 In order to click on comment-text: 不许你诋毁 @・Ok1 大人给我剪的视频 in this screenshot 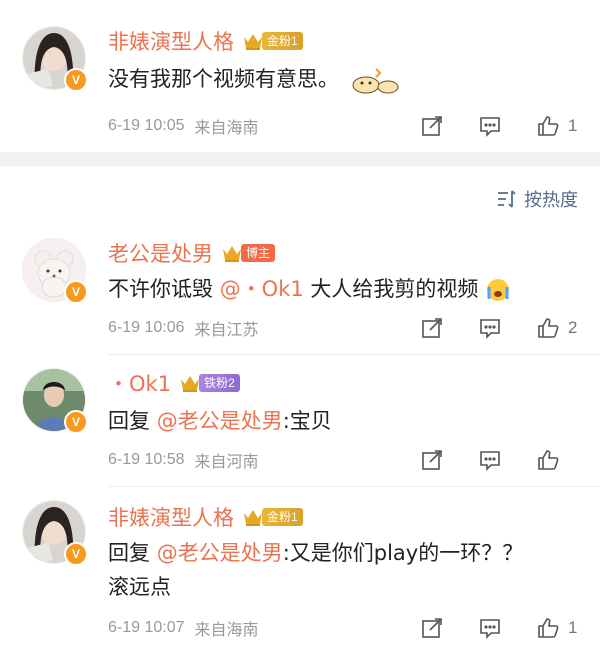, I will do `click(309, 289)`.